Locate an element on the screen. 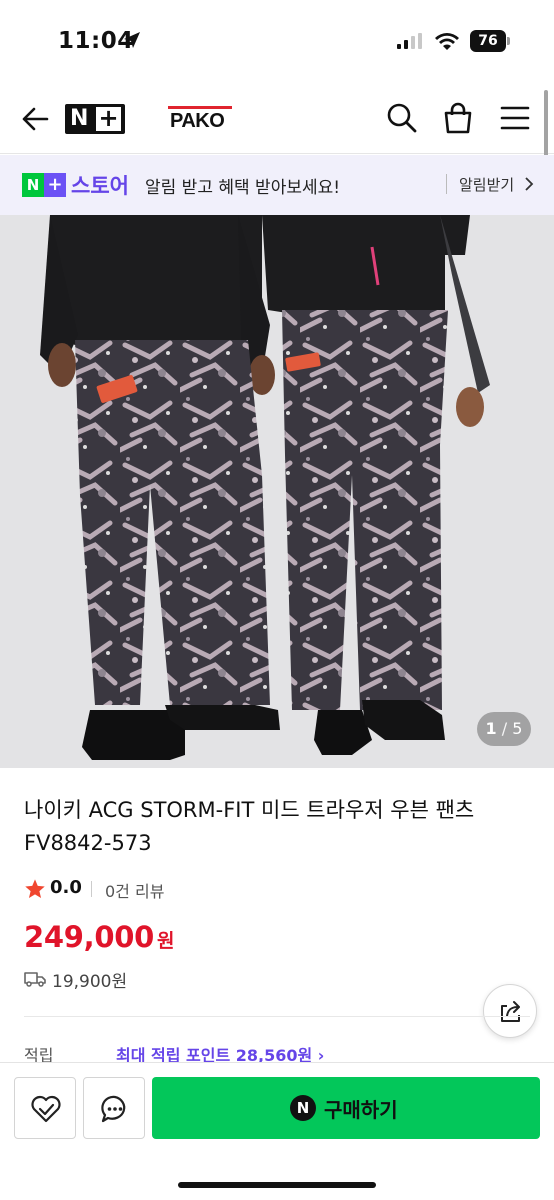  naver-plus-logo: N+ N + is located at coordinates (95, 119).